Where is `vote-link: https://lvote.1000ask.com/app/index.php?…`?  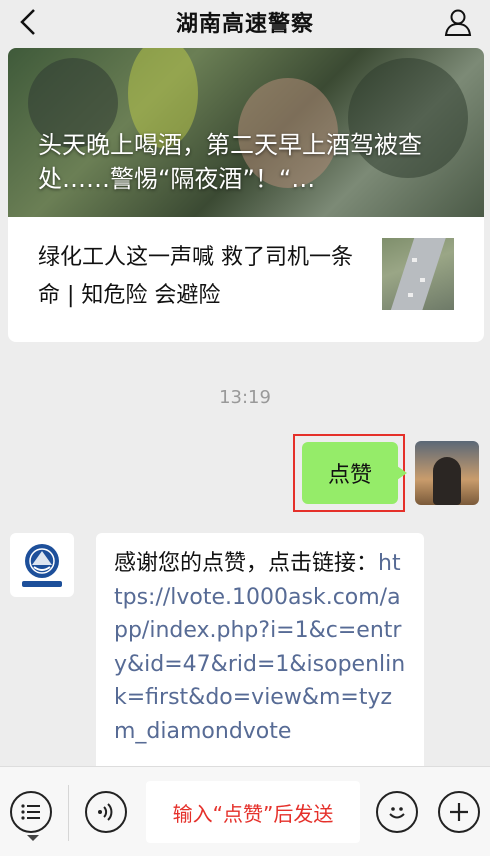 vote-link: https://lvote.1000ask.com/app/index.php?… is located at coordinates (259, 647).